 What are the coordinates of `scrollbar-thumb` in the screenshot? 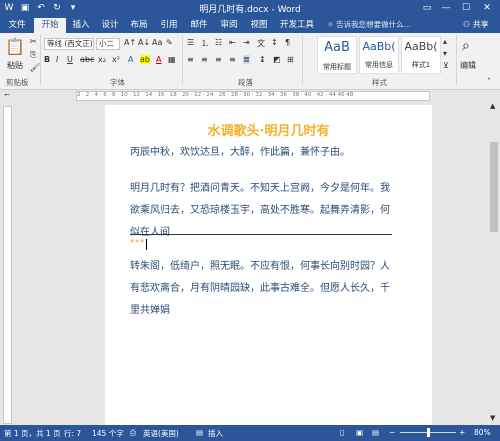 It's located at (494, 187).